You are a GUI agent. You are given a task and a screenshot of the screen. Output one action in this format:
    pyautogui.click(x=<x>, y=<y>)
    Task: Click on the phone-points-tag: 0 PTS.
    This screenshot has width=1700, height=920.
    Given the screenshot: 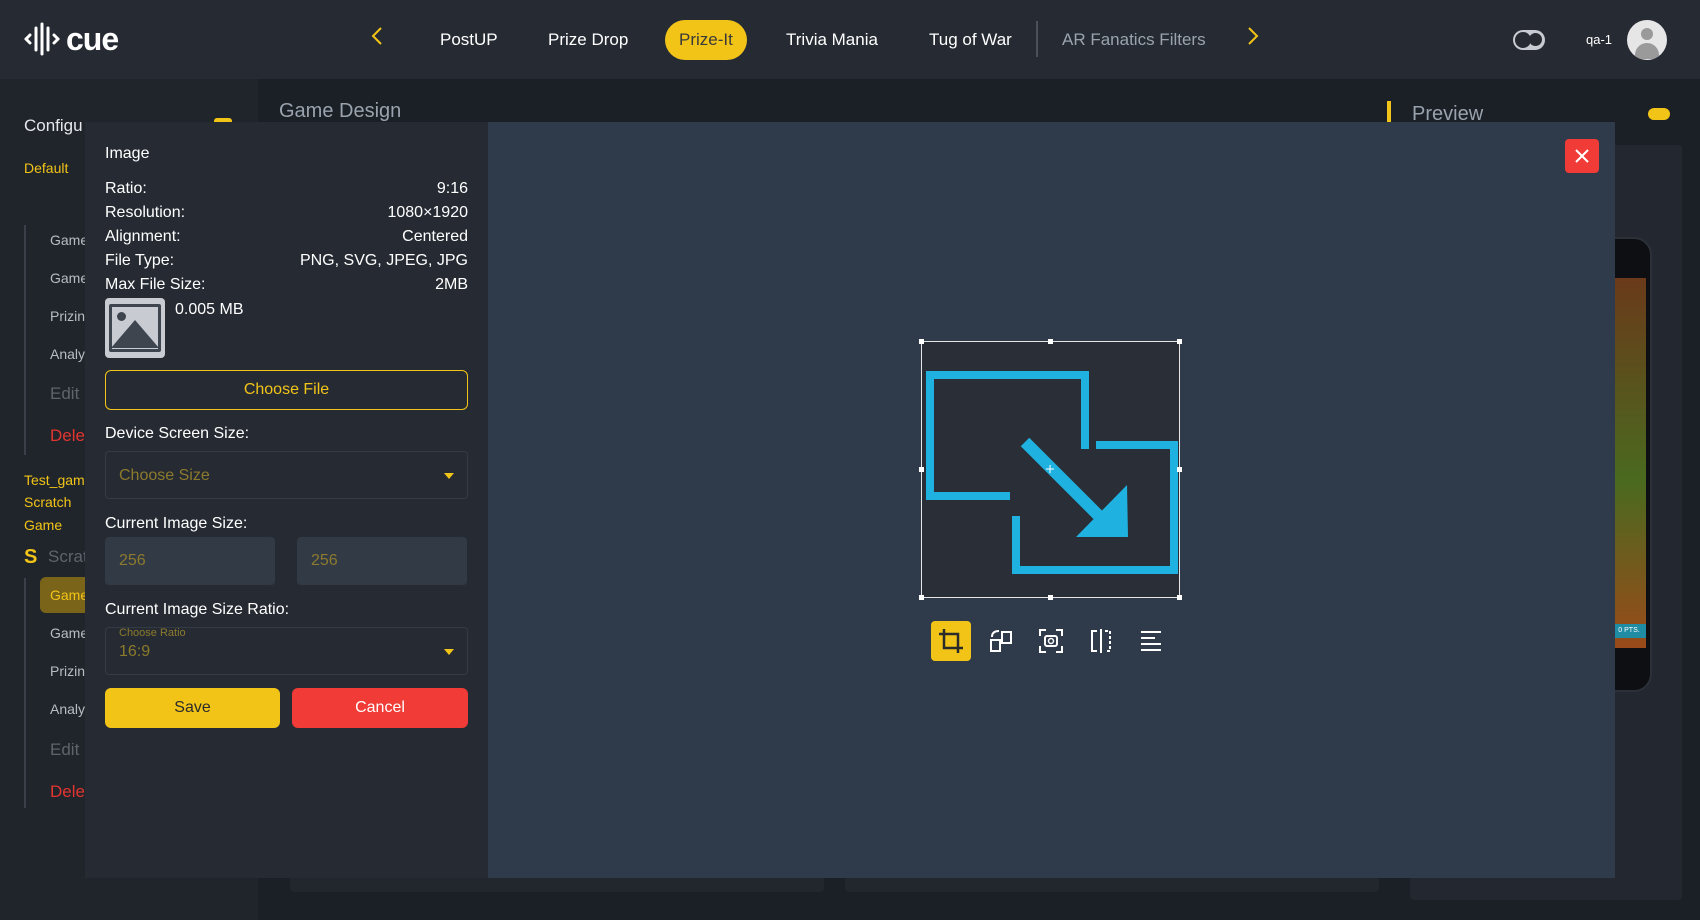 What is the action you would take?
    pyautogui.click(x=1629, y=631)
    